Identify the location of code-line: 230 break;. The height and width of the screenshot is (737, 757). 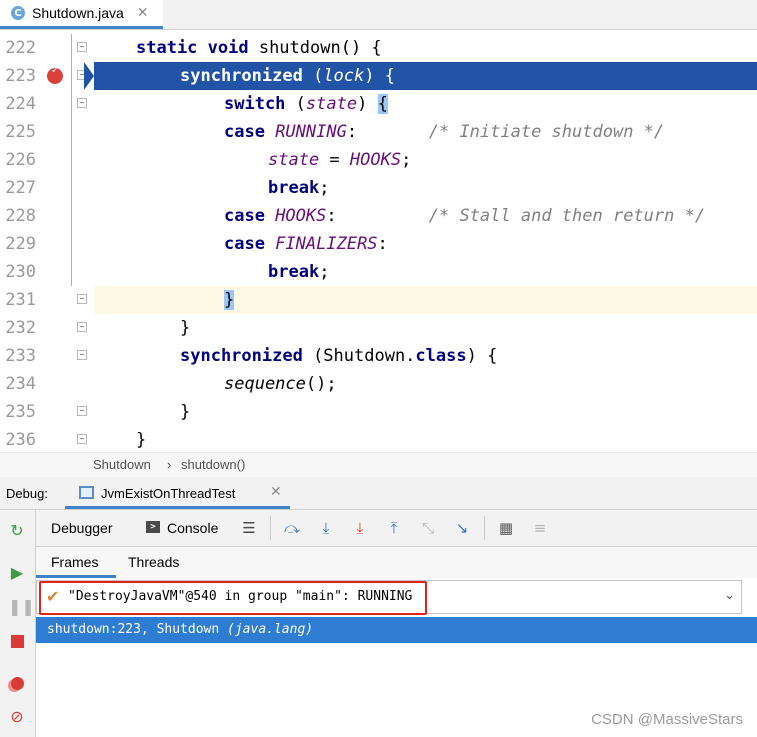
(378, 272).